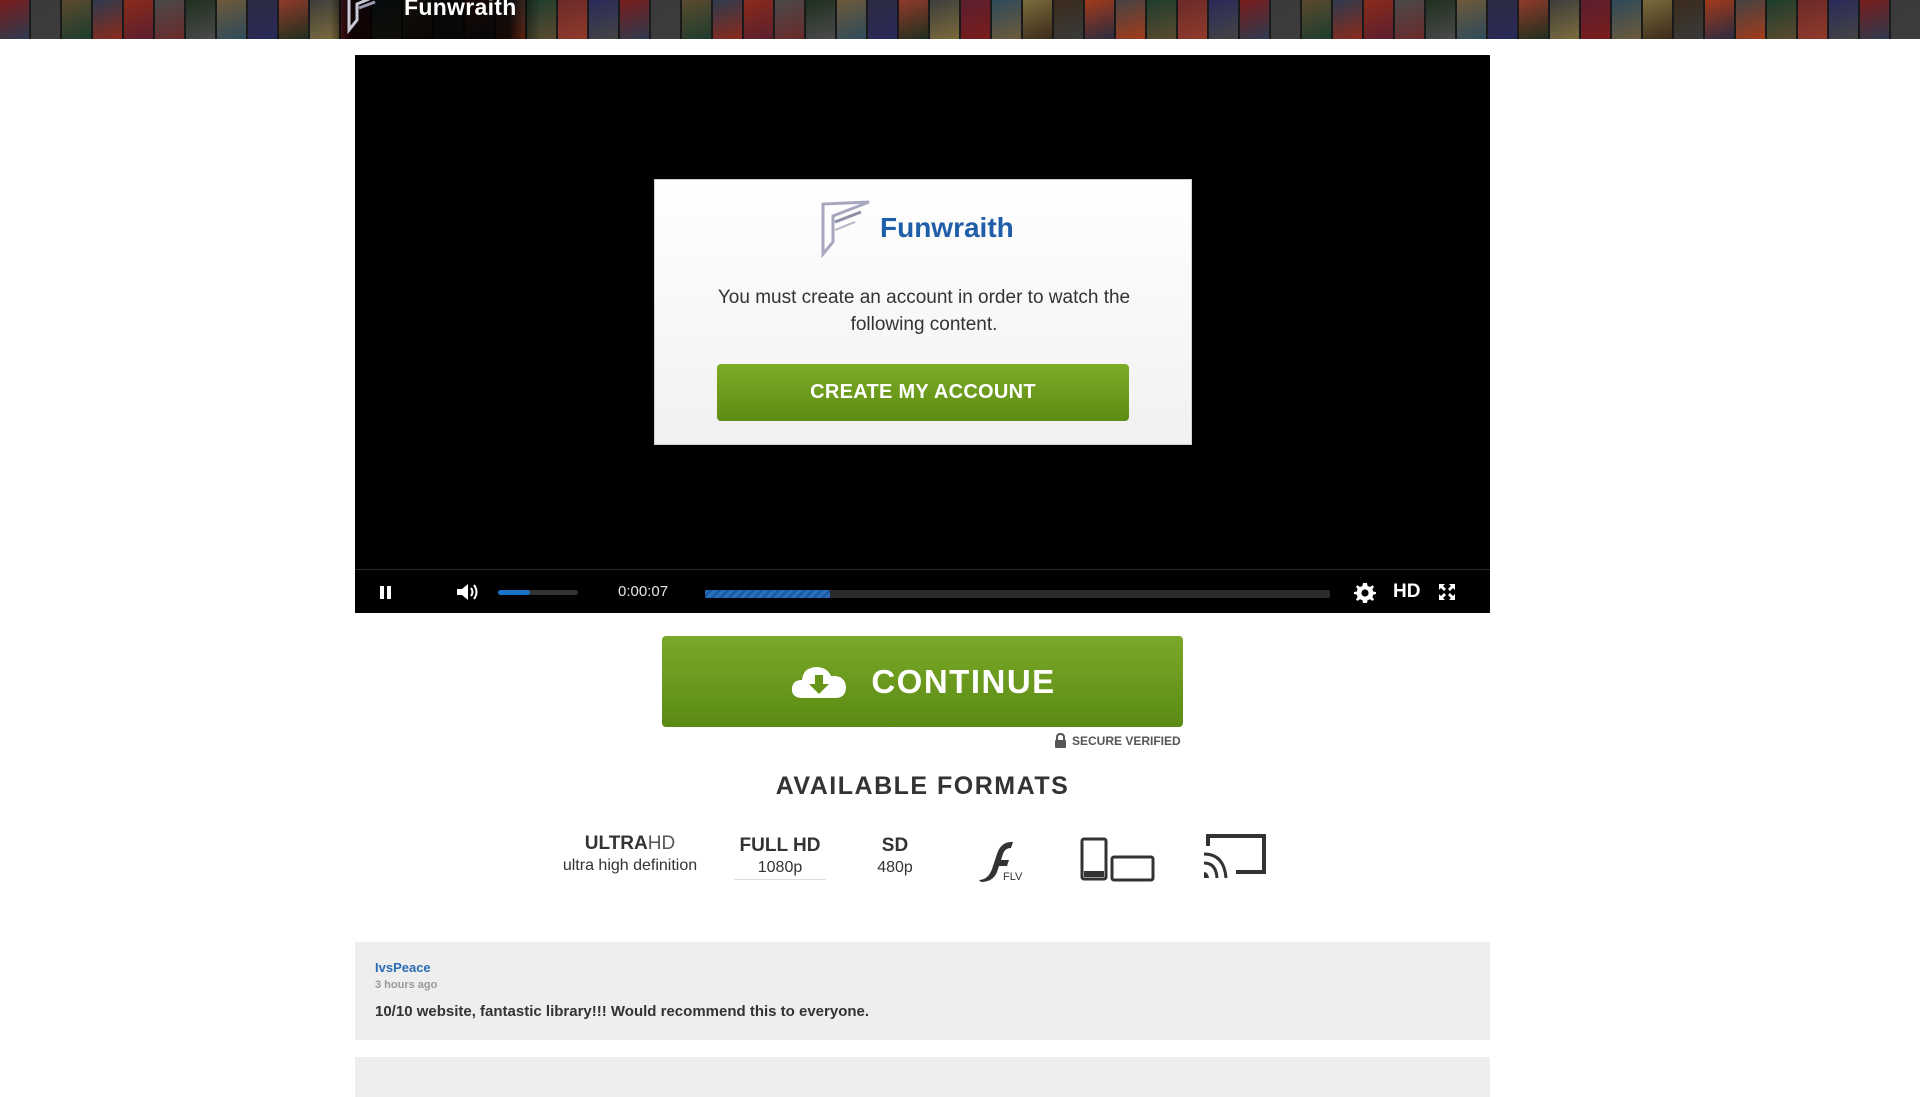 Image resolution: width=1920 pixels, height=1097 pixels. I want to click on pause-icon, so click(386, 592).